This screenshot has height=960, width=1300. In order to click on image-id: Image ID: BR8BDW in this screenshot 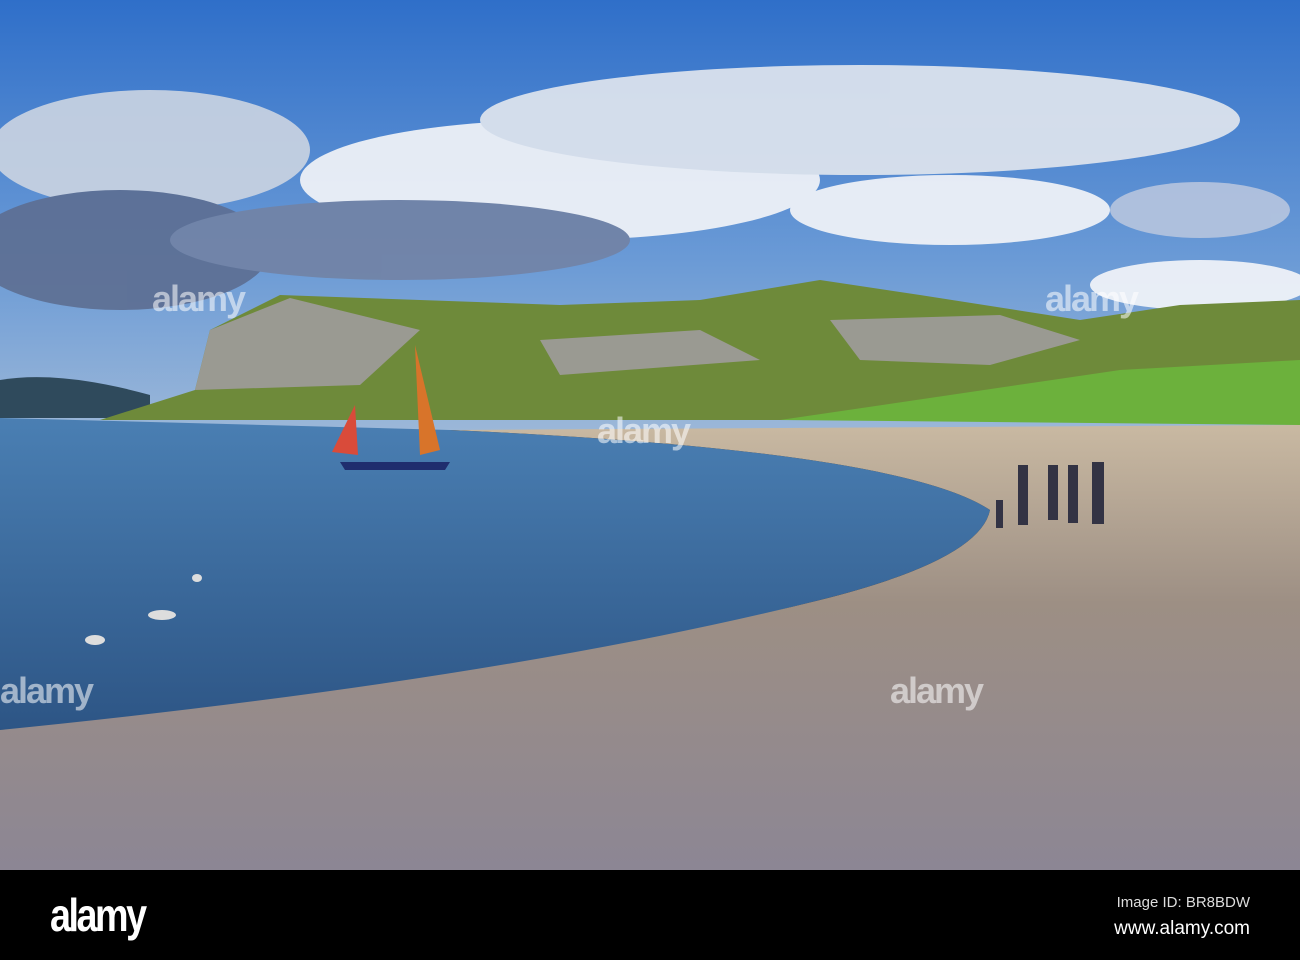, I will do `click(1183, 902)`.